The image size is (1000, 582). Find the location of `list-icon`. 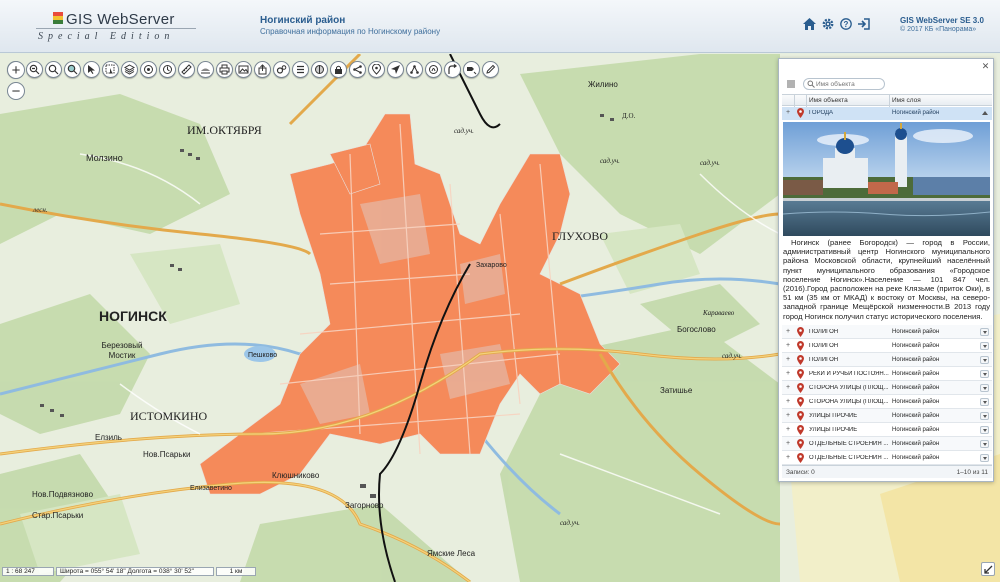

list-icon is located at coordinates (300, 69).